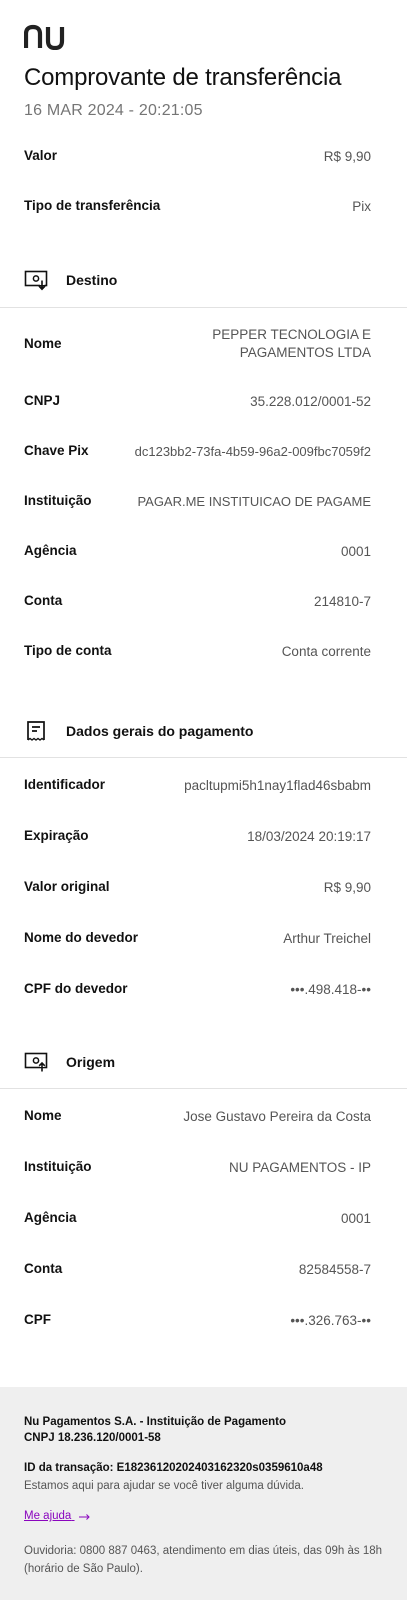 The image size is (407, 1600). Describe the element at coordinates (92, 280) in the screenshot. I see `section-title: Destino` at that location.